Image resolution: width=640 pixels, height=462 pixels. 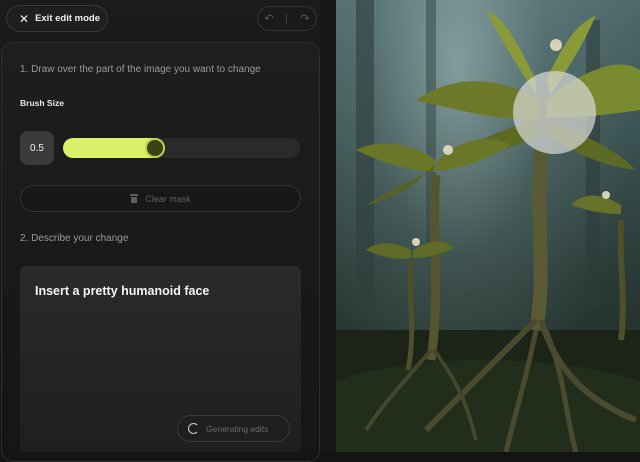 I want to click on exit-edit-mode-button: ✕ Exit edit mode, so click(x=57, y=18).